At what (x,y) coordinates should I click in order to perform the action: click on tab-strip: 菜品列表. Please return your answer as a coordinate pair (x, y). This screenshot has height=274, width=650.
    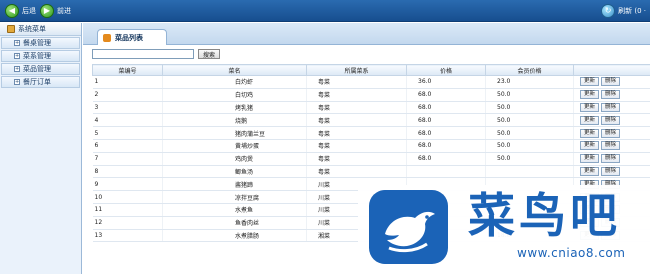
    Looking at the image, I should click on (366, 34).